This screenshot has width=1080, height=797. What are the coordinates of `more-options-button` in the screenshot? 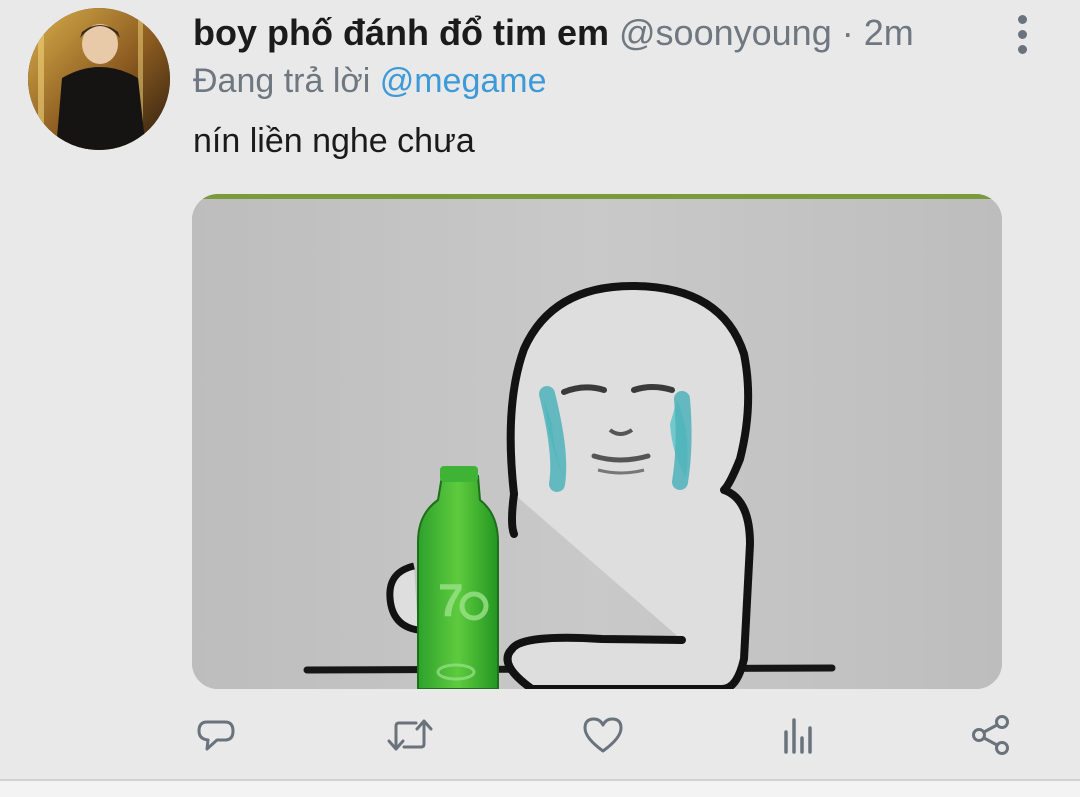 It's located at (1022, 34).